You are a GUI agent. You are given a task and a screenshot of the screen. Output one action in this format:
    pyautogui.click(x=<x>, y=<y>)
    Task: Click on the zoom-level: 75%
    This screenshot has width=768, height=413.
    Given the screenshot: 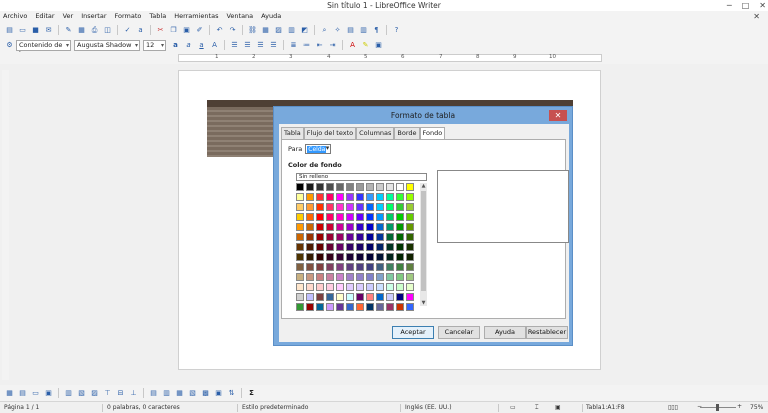 What is the action you would take?
    pyautogui.click(x=756, y=407)
    